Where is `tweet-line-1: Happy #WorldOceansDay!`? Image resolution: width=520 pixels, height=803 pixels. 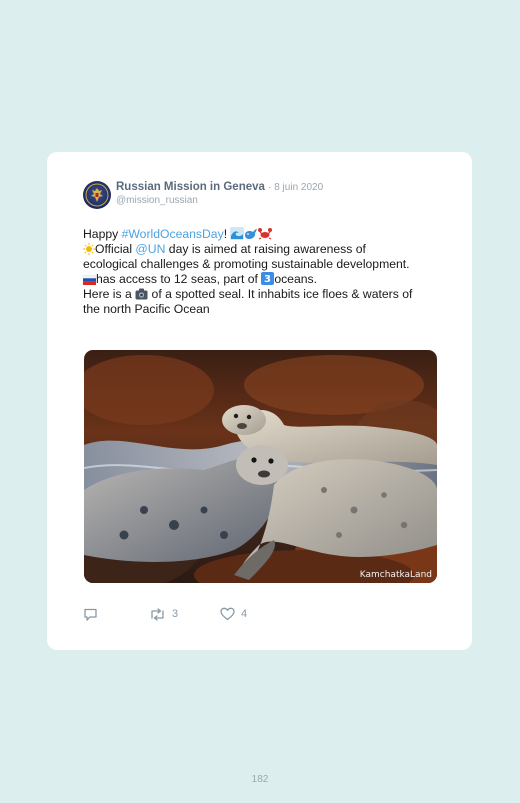 tweet-line-1: Happy #WorldOceansDay! is located at coordinates (248, 234).